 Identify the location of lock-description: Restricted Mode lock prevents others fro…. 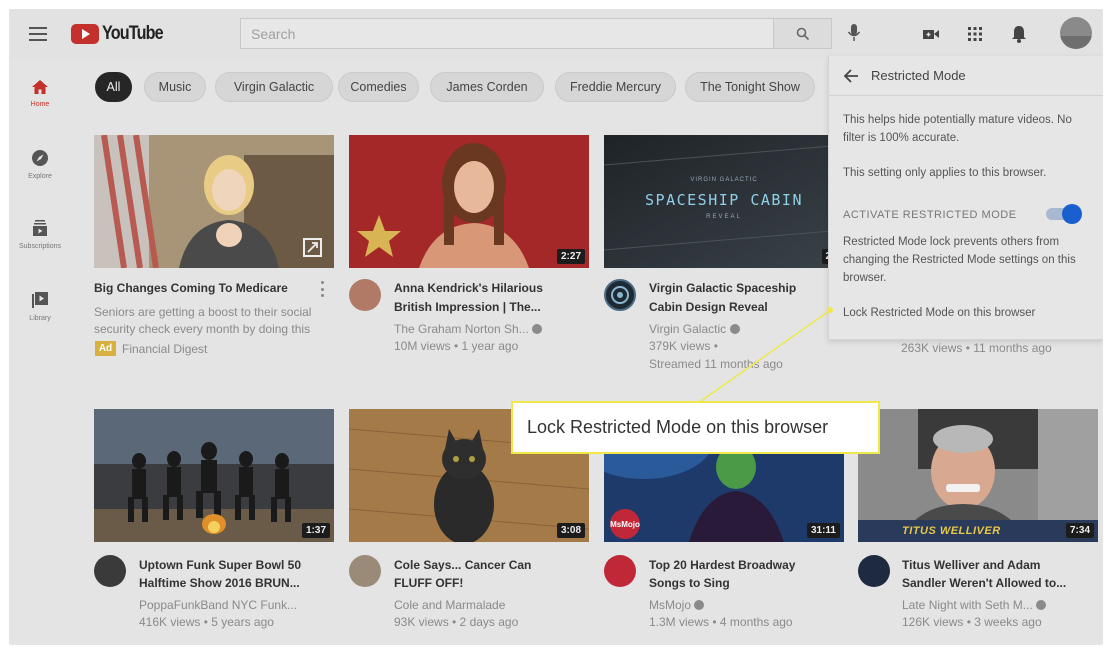
(959, 260).